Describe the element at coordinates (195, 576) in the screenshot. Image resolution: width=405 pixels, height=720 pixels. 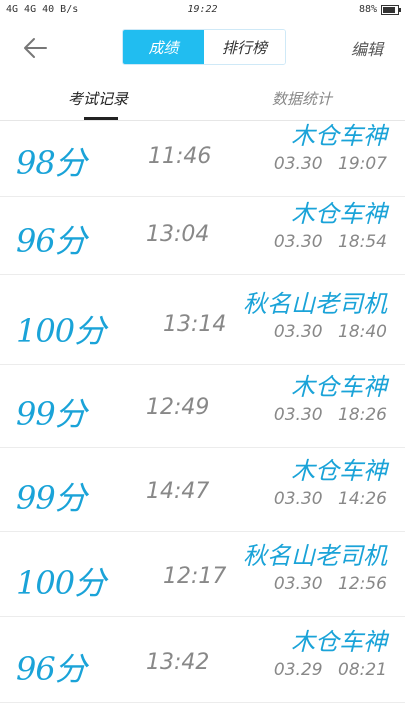
I see `record-duration: 12:17` at that location.